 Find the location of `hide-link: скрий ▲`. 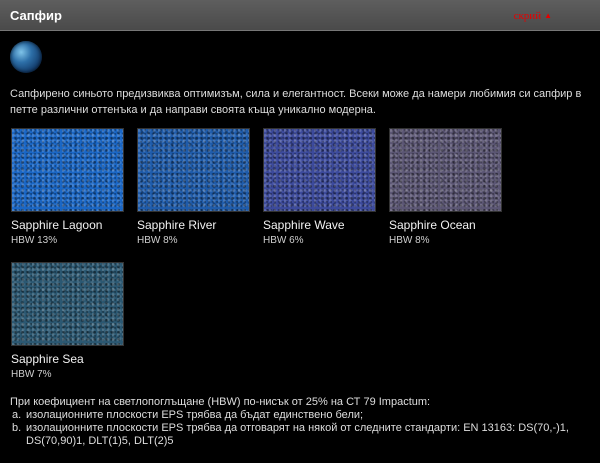

hide-link: скрий ▲ is located at coordinates (533, 16).